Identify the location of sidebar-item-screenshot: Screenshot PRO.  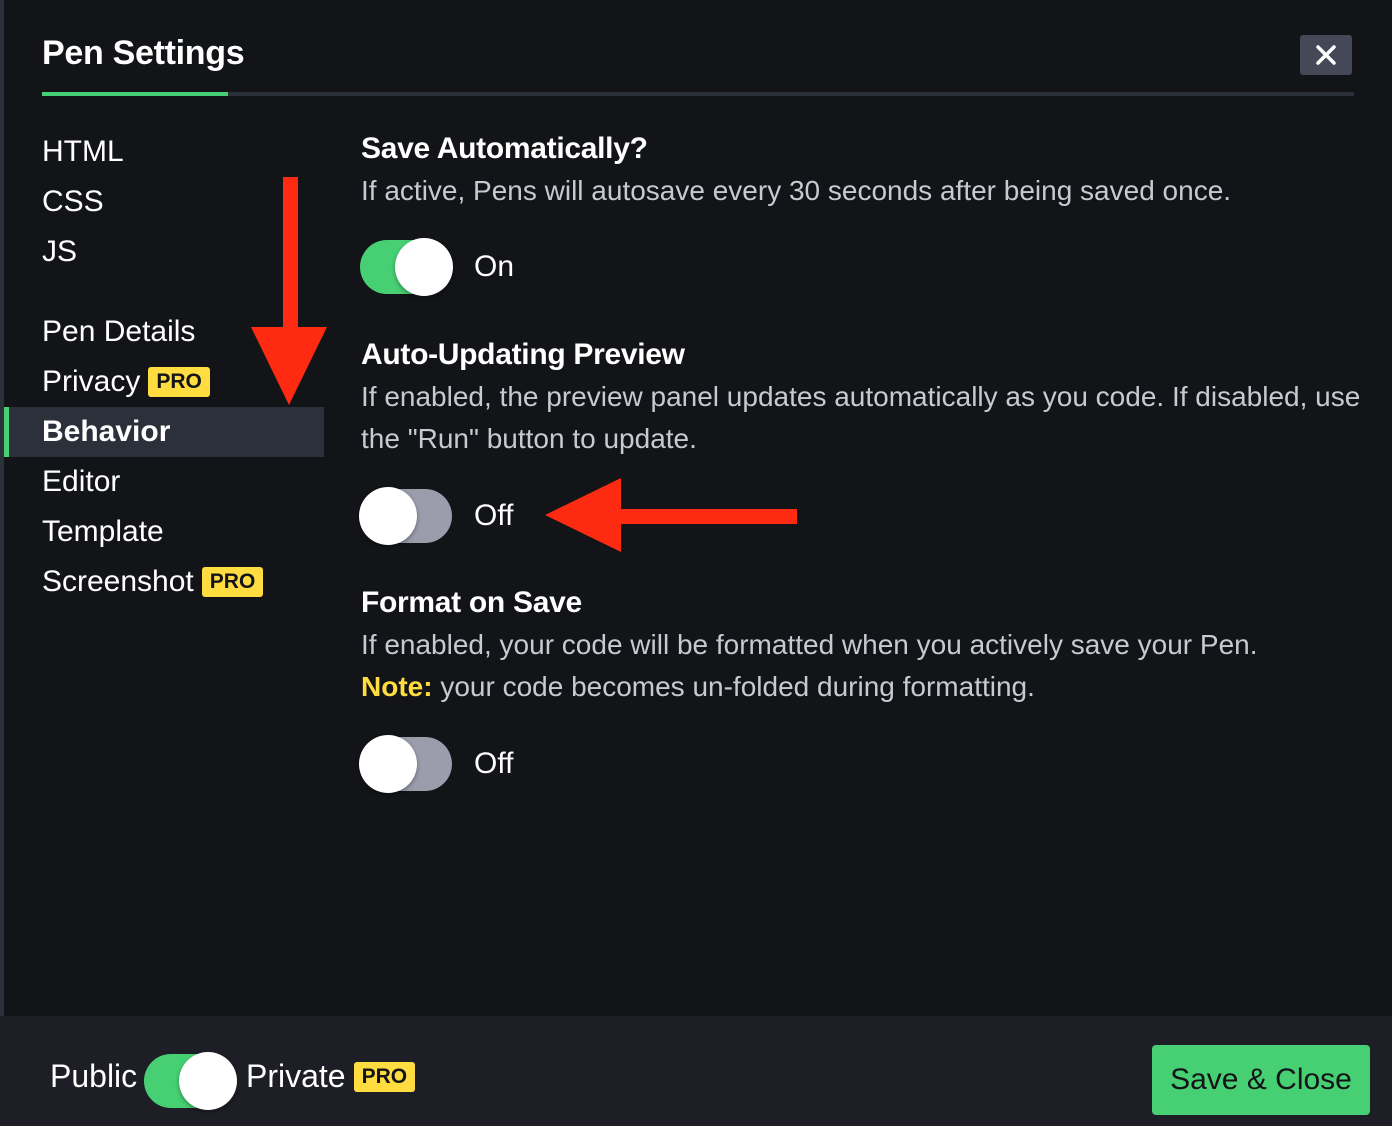
(164, 582).